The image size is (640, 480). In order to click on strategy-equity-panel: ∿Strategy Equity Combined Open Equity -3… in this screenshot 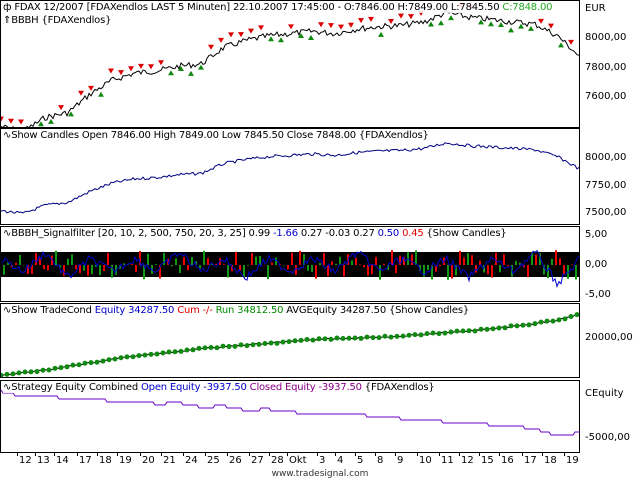, I will do `click(290, 416)`.